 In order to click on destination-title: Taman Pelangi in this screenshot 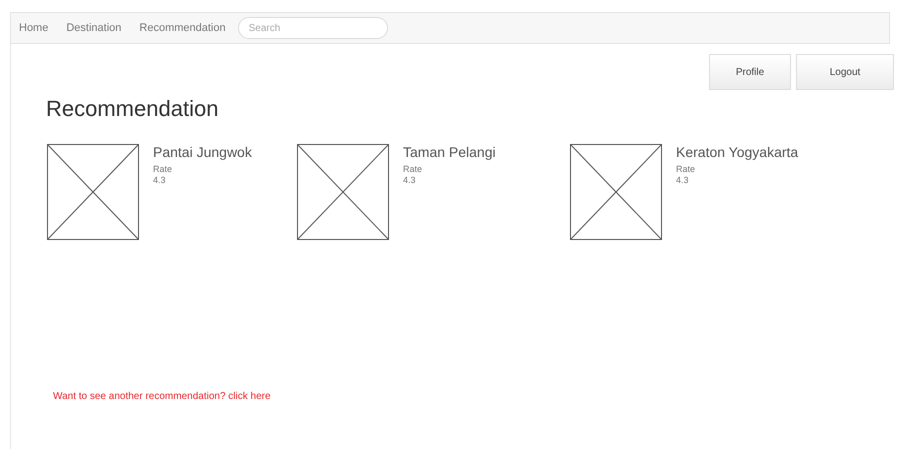, I will do `click(449, 152)`.